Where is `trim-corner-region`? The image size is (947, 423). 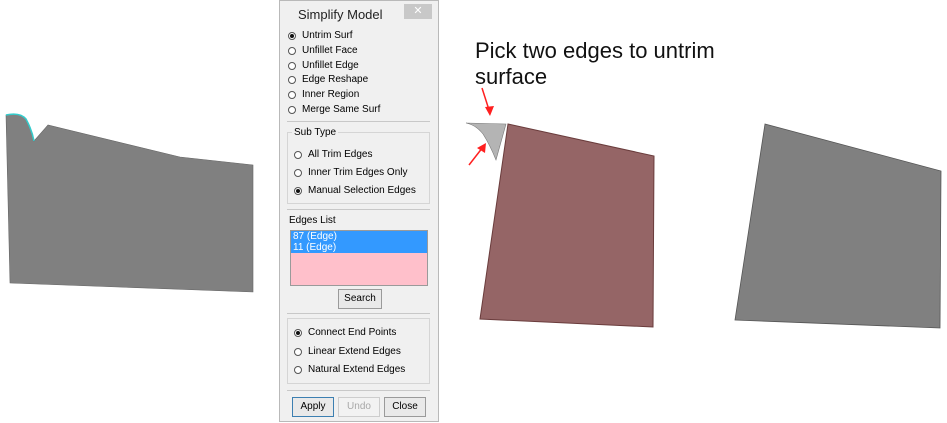
trim-corner-region is located at coordinates (486, 141).